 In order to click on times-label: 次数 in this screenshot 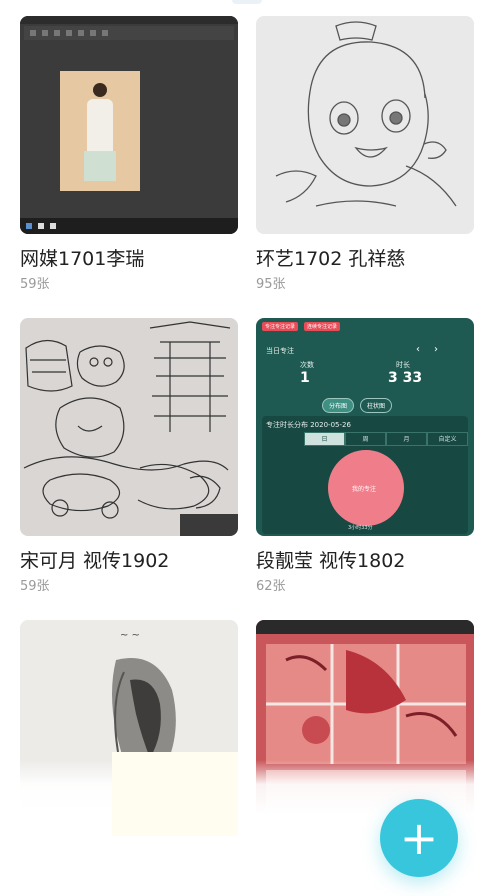, I will do `click(307, 365)`.